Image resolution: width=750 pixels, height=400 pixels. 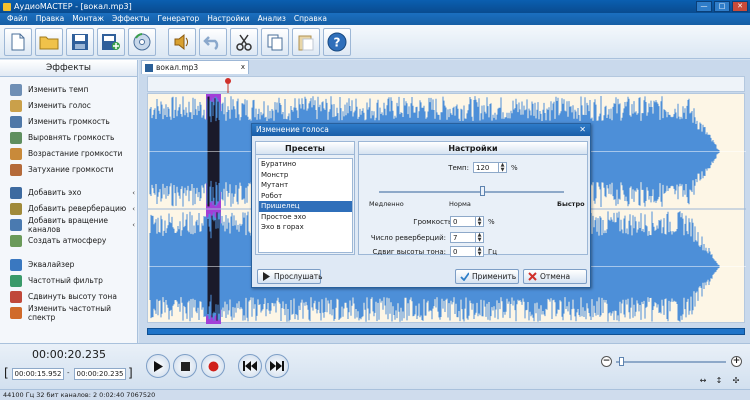 I want to click on menu-effects: Эффекты, so click(x=131, y=19).